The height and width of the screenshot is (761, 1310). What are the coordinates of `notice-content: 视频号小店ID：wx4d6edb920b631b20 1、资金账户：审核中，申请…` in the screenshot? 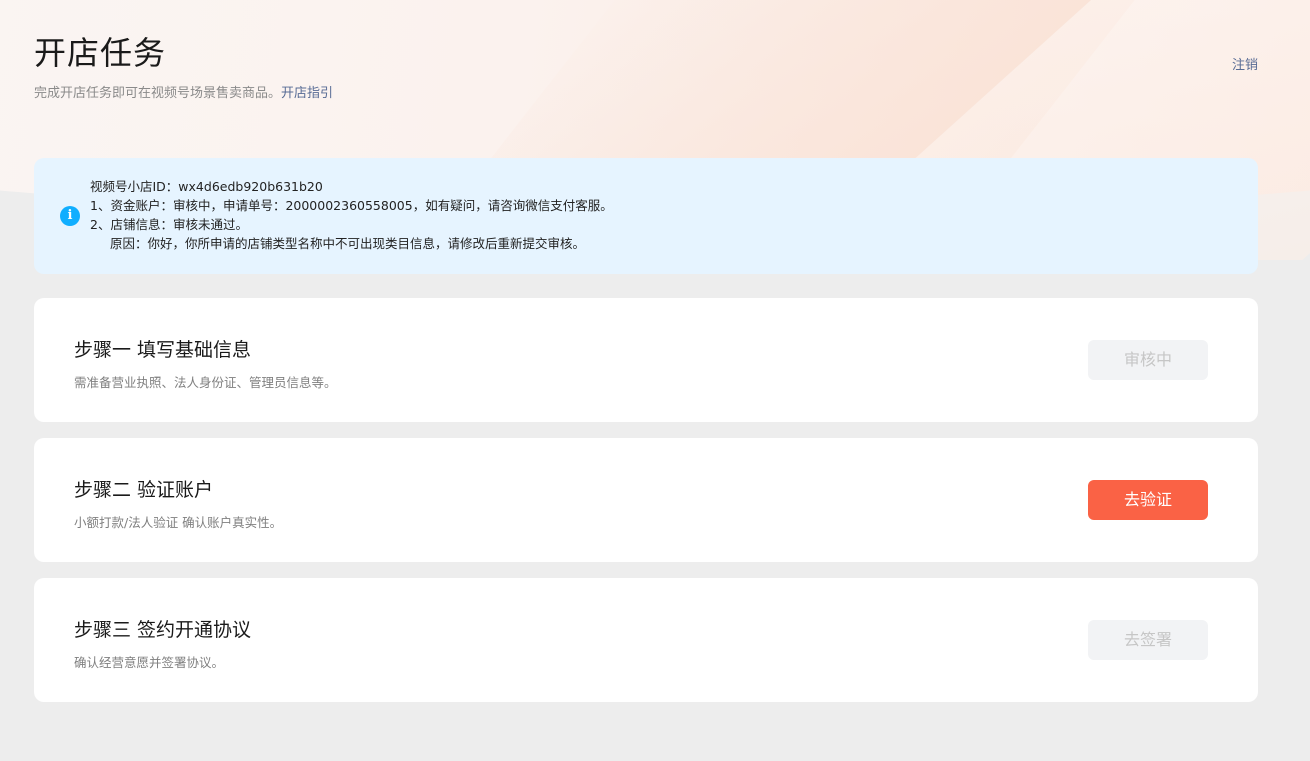 It's located at (351, 215).